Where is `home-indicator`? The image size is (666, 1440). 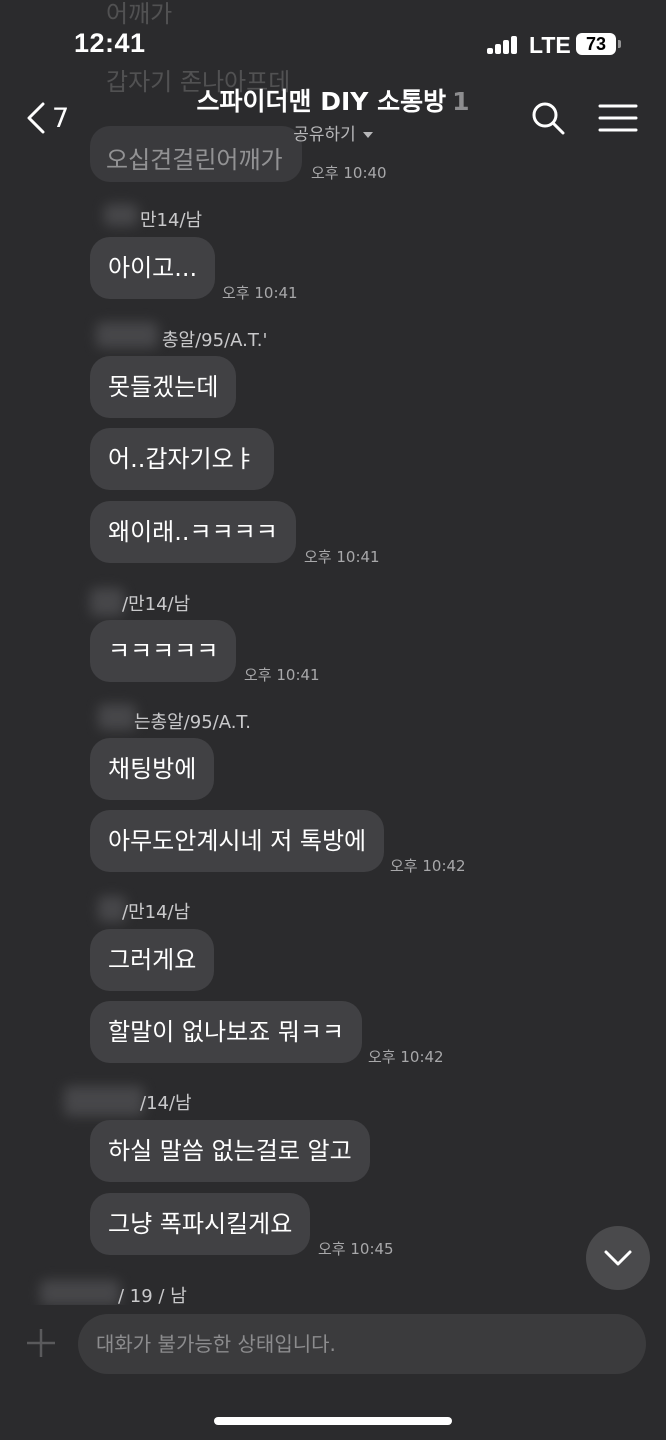
home-indicator is located at coordinates (333, 1421).